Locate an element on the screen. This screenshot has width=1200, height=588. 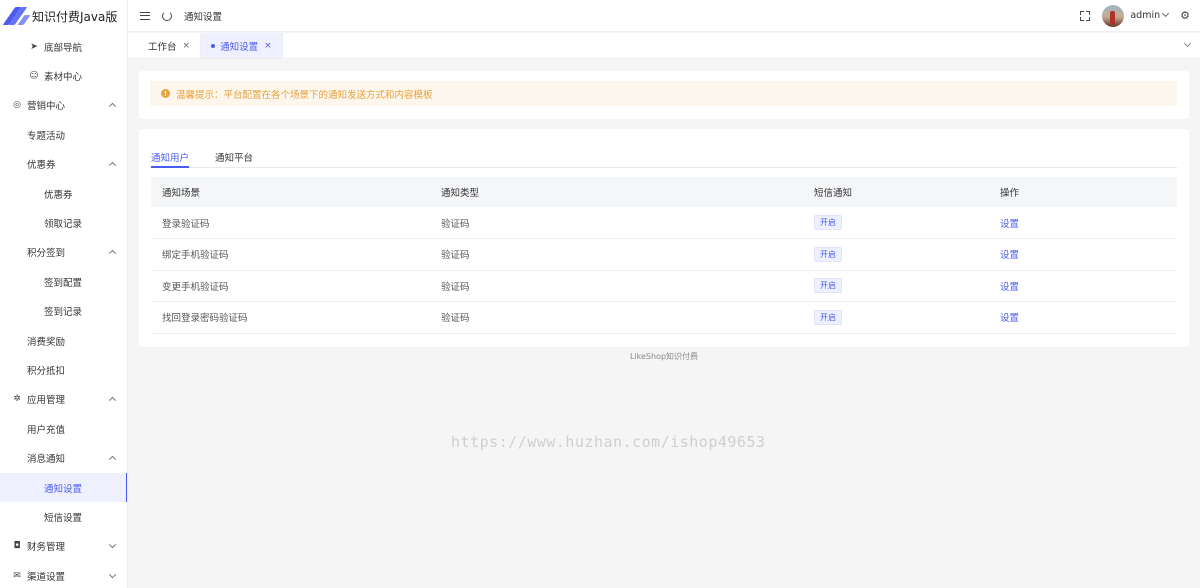
sidebar-item-user-recharge: 用户充值 is located at coordinates (63, 428).